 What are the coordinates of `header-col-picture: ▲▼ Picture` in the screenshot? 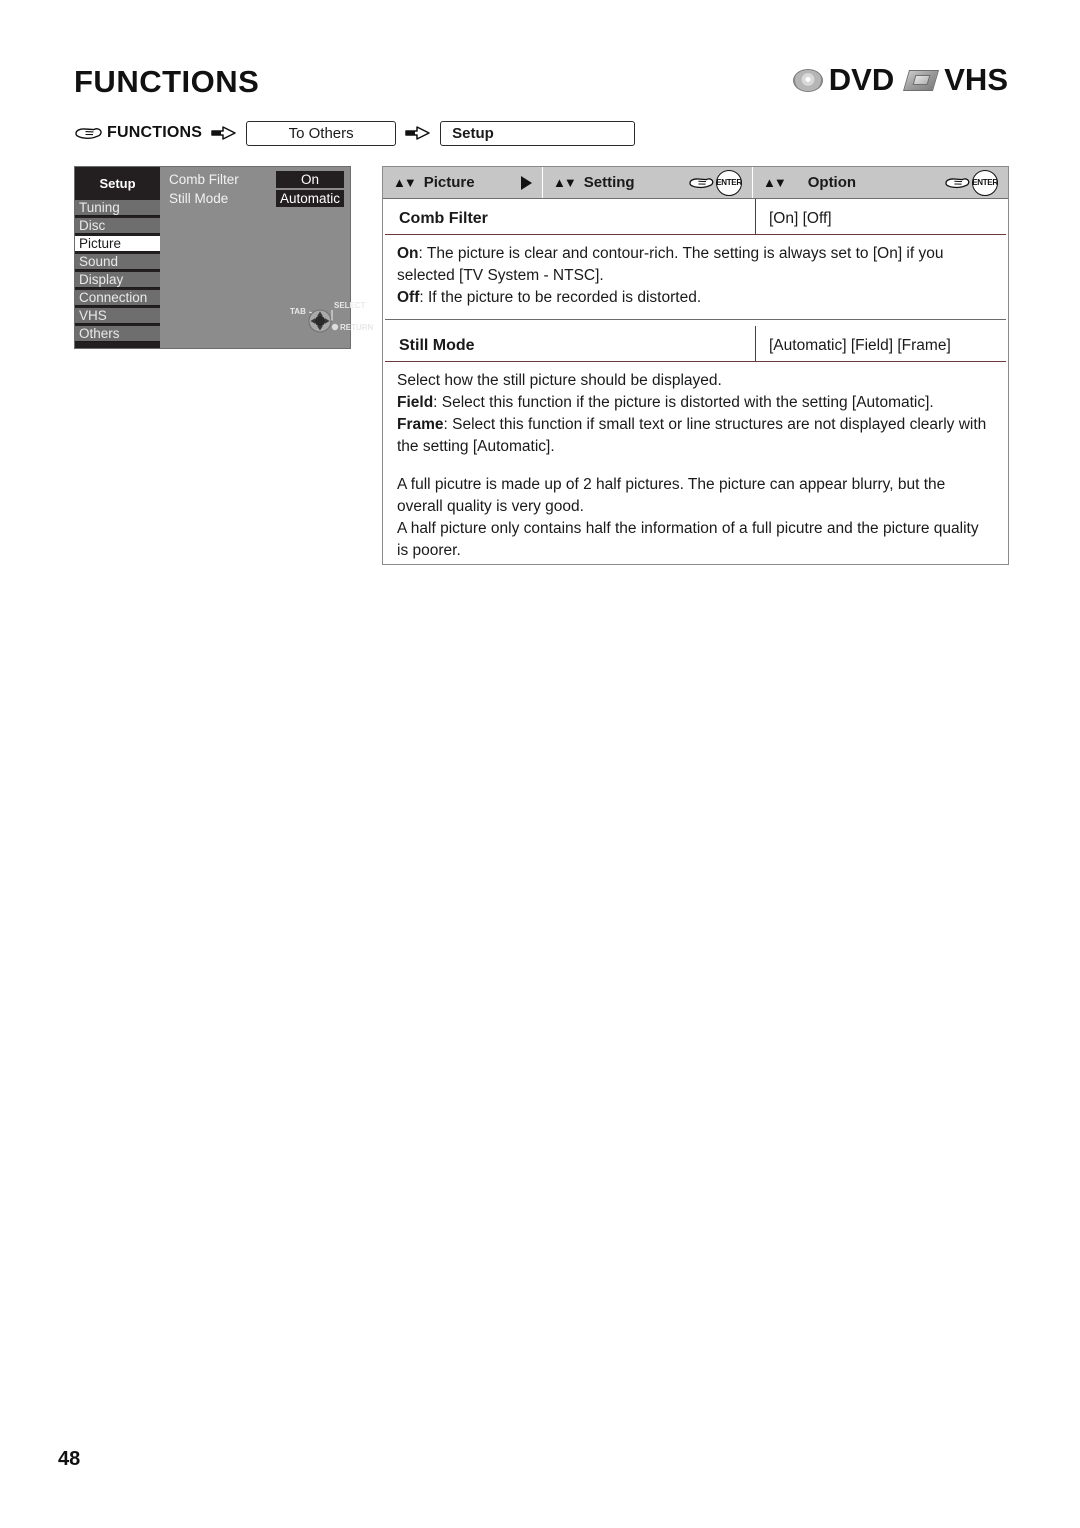 It's located at (463, 182).